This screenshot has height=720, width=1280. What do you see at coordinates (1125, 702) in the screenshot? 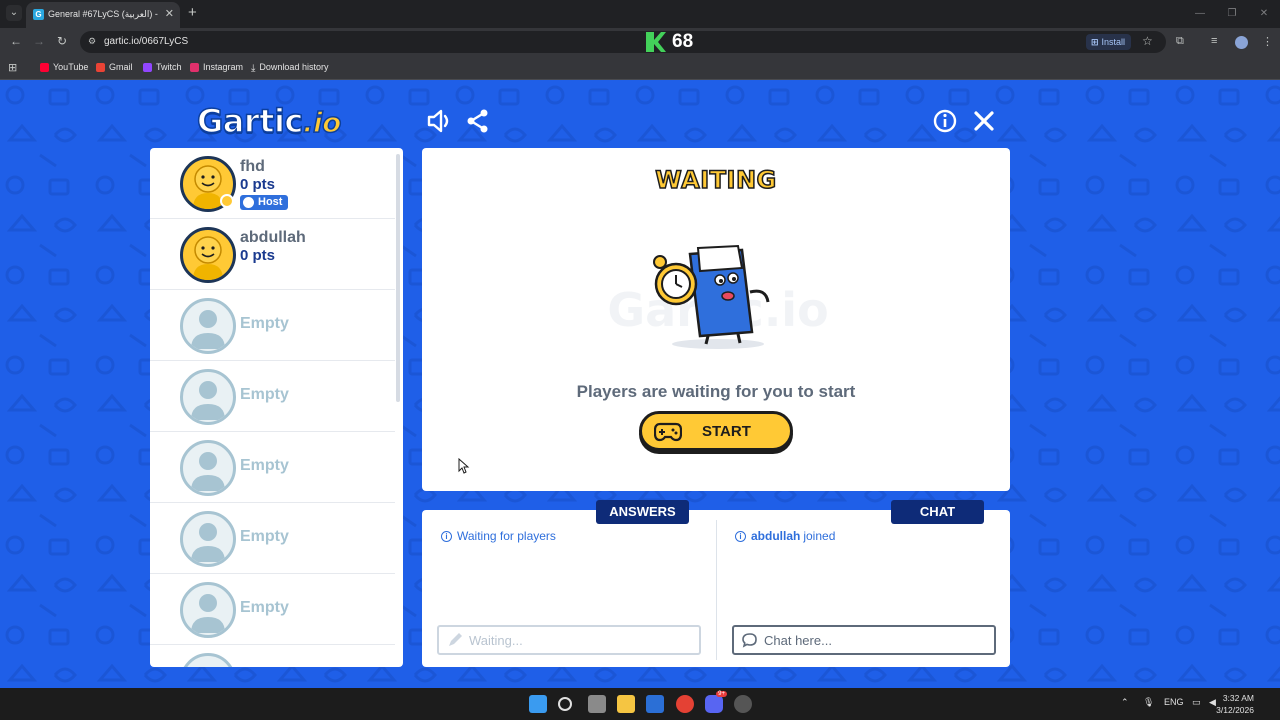
I see `tray-chevron-icon: ⌃` at bounding box center [1125, 702].